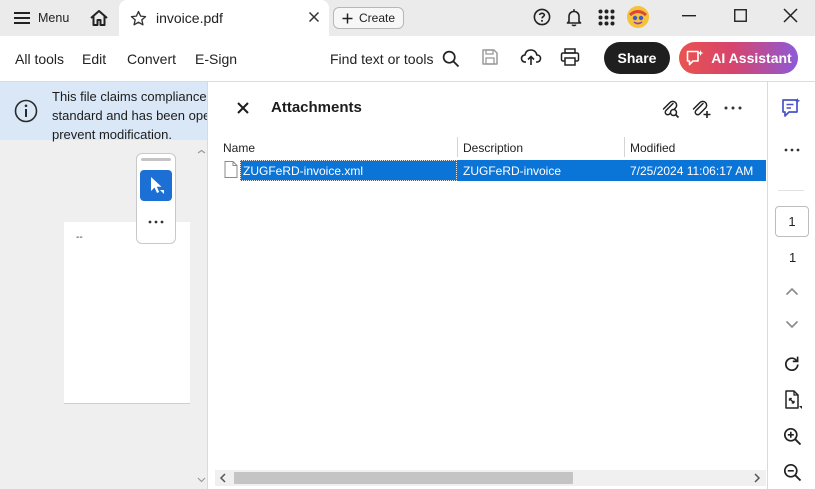  I want to click on find-label: Find text or tools, so click(382, 59).